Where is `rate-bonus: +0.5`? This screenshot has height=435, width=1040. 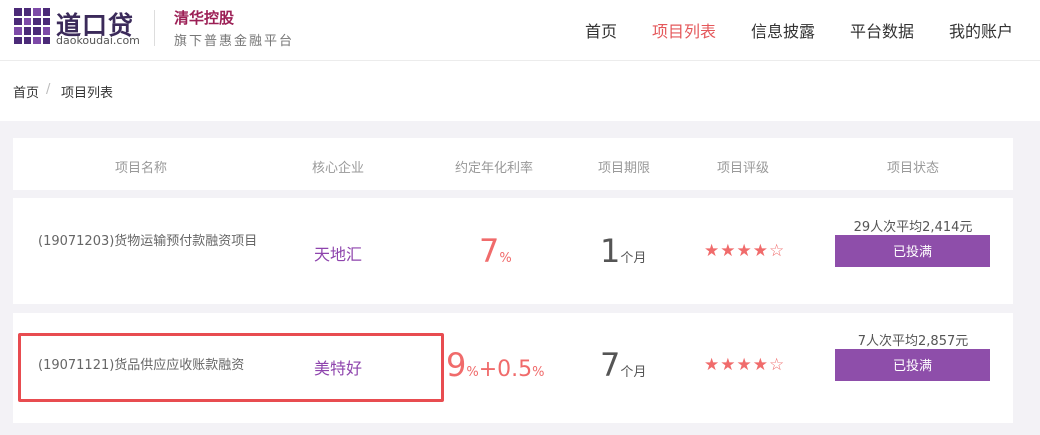 rate-bonus: +0.5 is located at coordinates (505, 369).